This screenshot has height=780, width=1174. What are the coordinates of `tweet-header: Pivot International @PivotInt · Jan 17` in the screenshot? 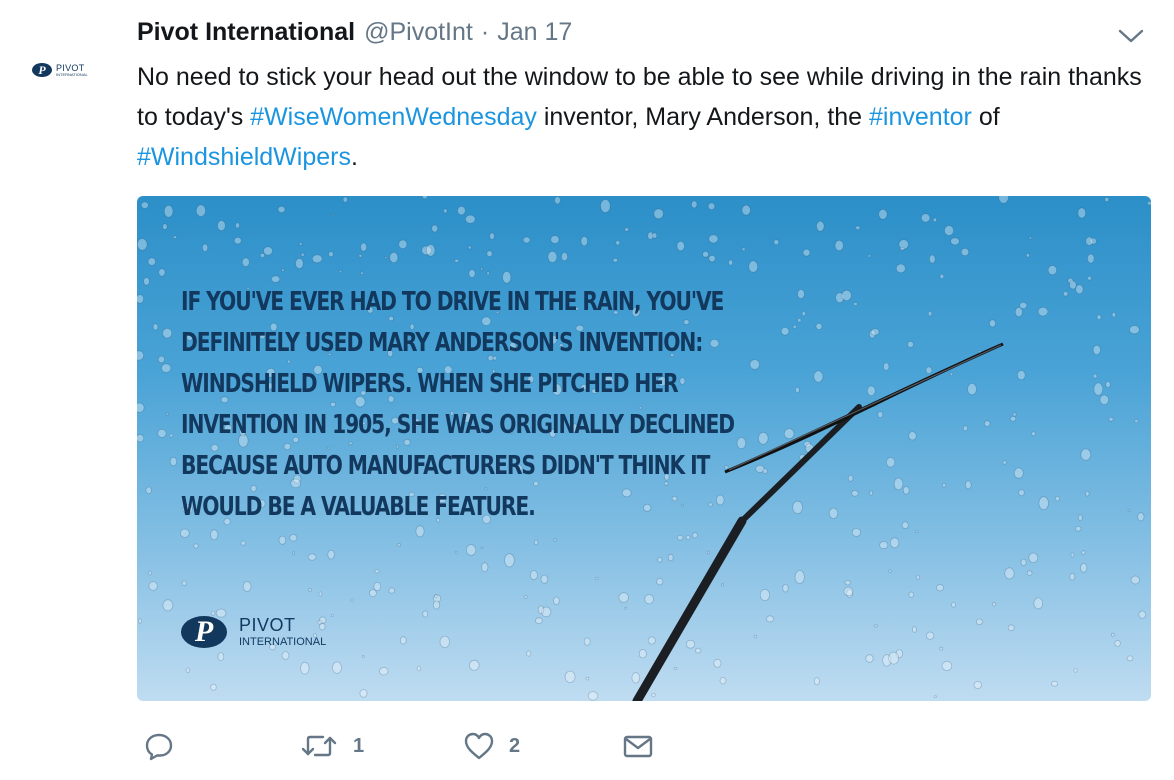 It's located at (354, 36).